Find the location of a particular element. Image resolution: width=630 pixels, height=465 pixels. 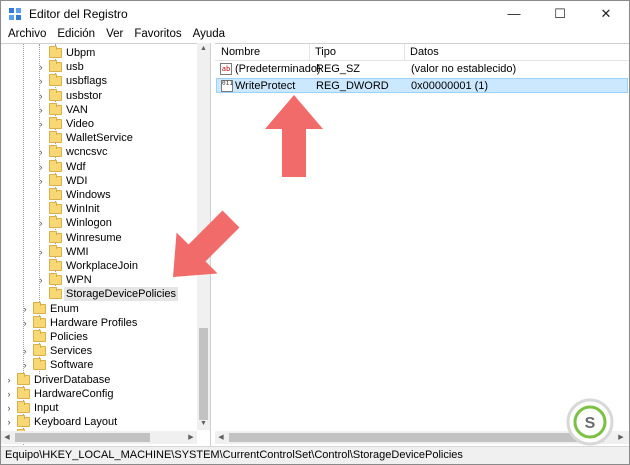

tree-item-hardware-profiles: › Hardware Profiles is located at coordinates (99, 322).